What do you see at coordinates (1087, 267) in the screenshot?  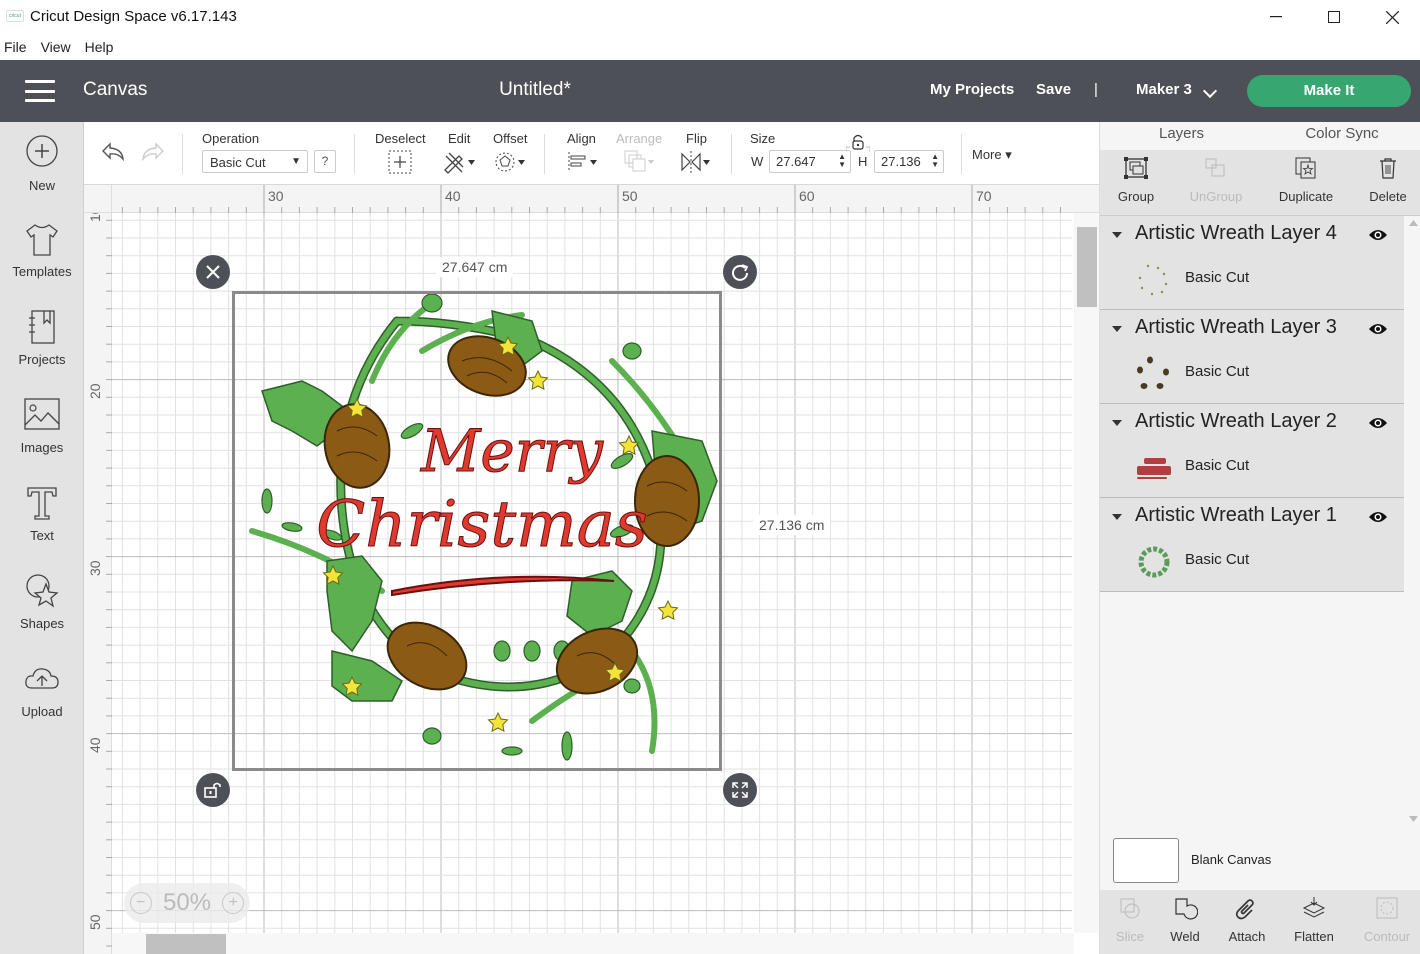 I see `vertical-scrollbar-thumb` at bounding box center [1087, 267].